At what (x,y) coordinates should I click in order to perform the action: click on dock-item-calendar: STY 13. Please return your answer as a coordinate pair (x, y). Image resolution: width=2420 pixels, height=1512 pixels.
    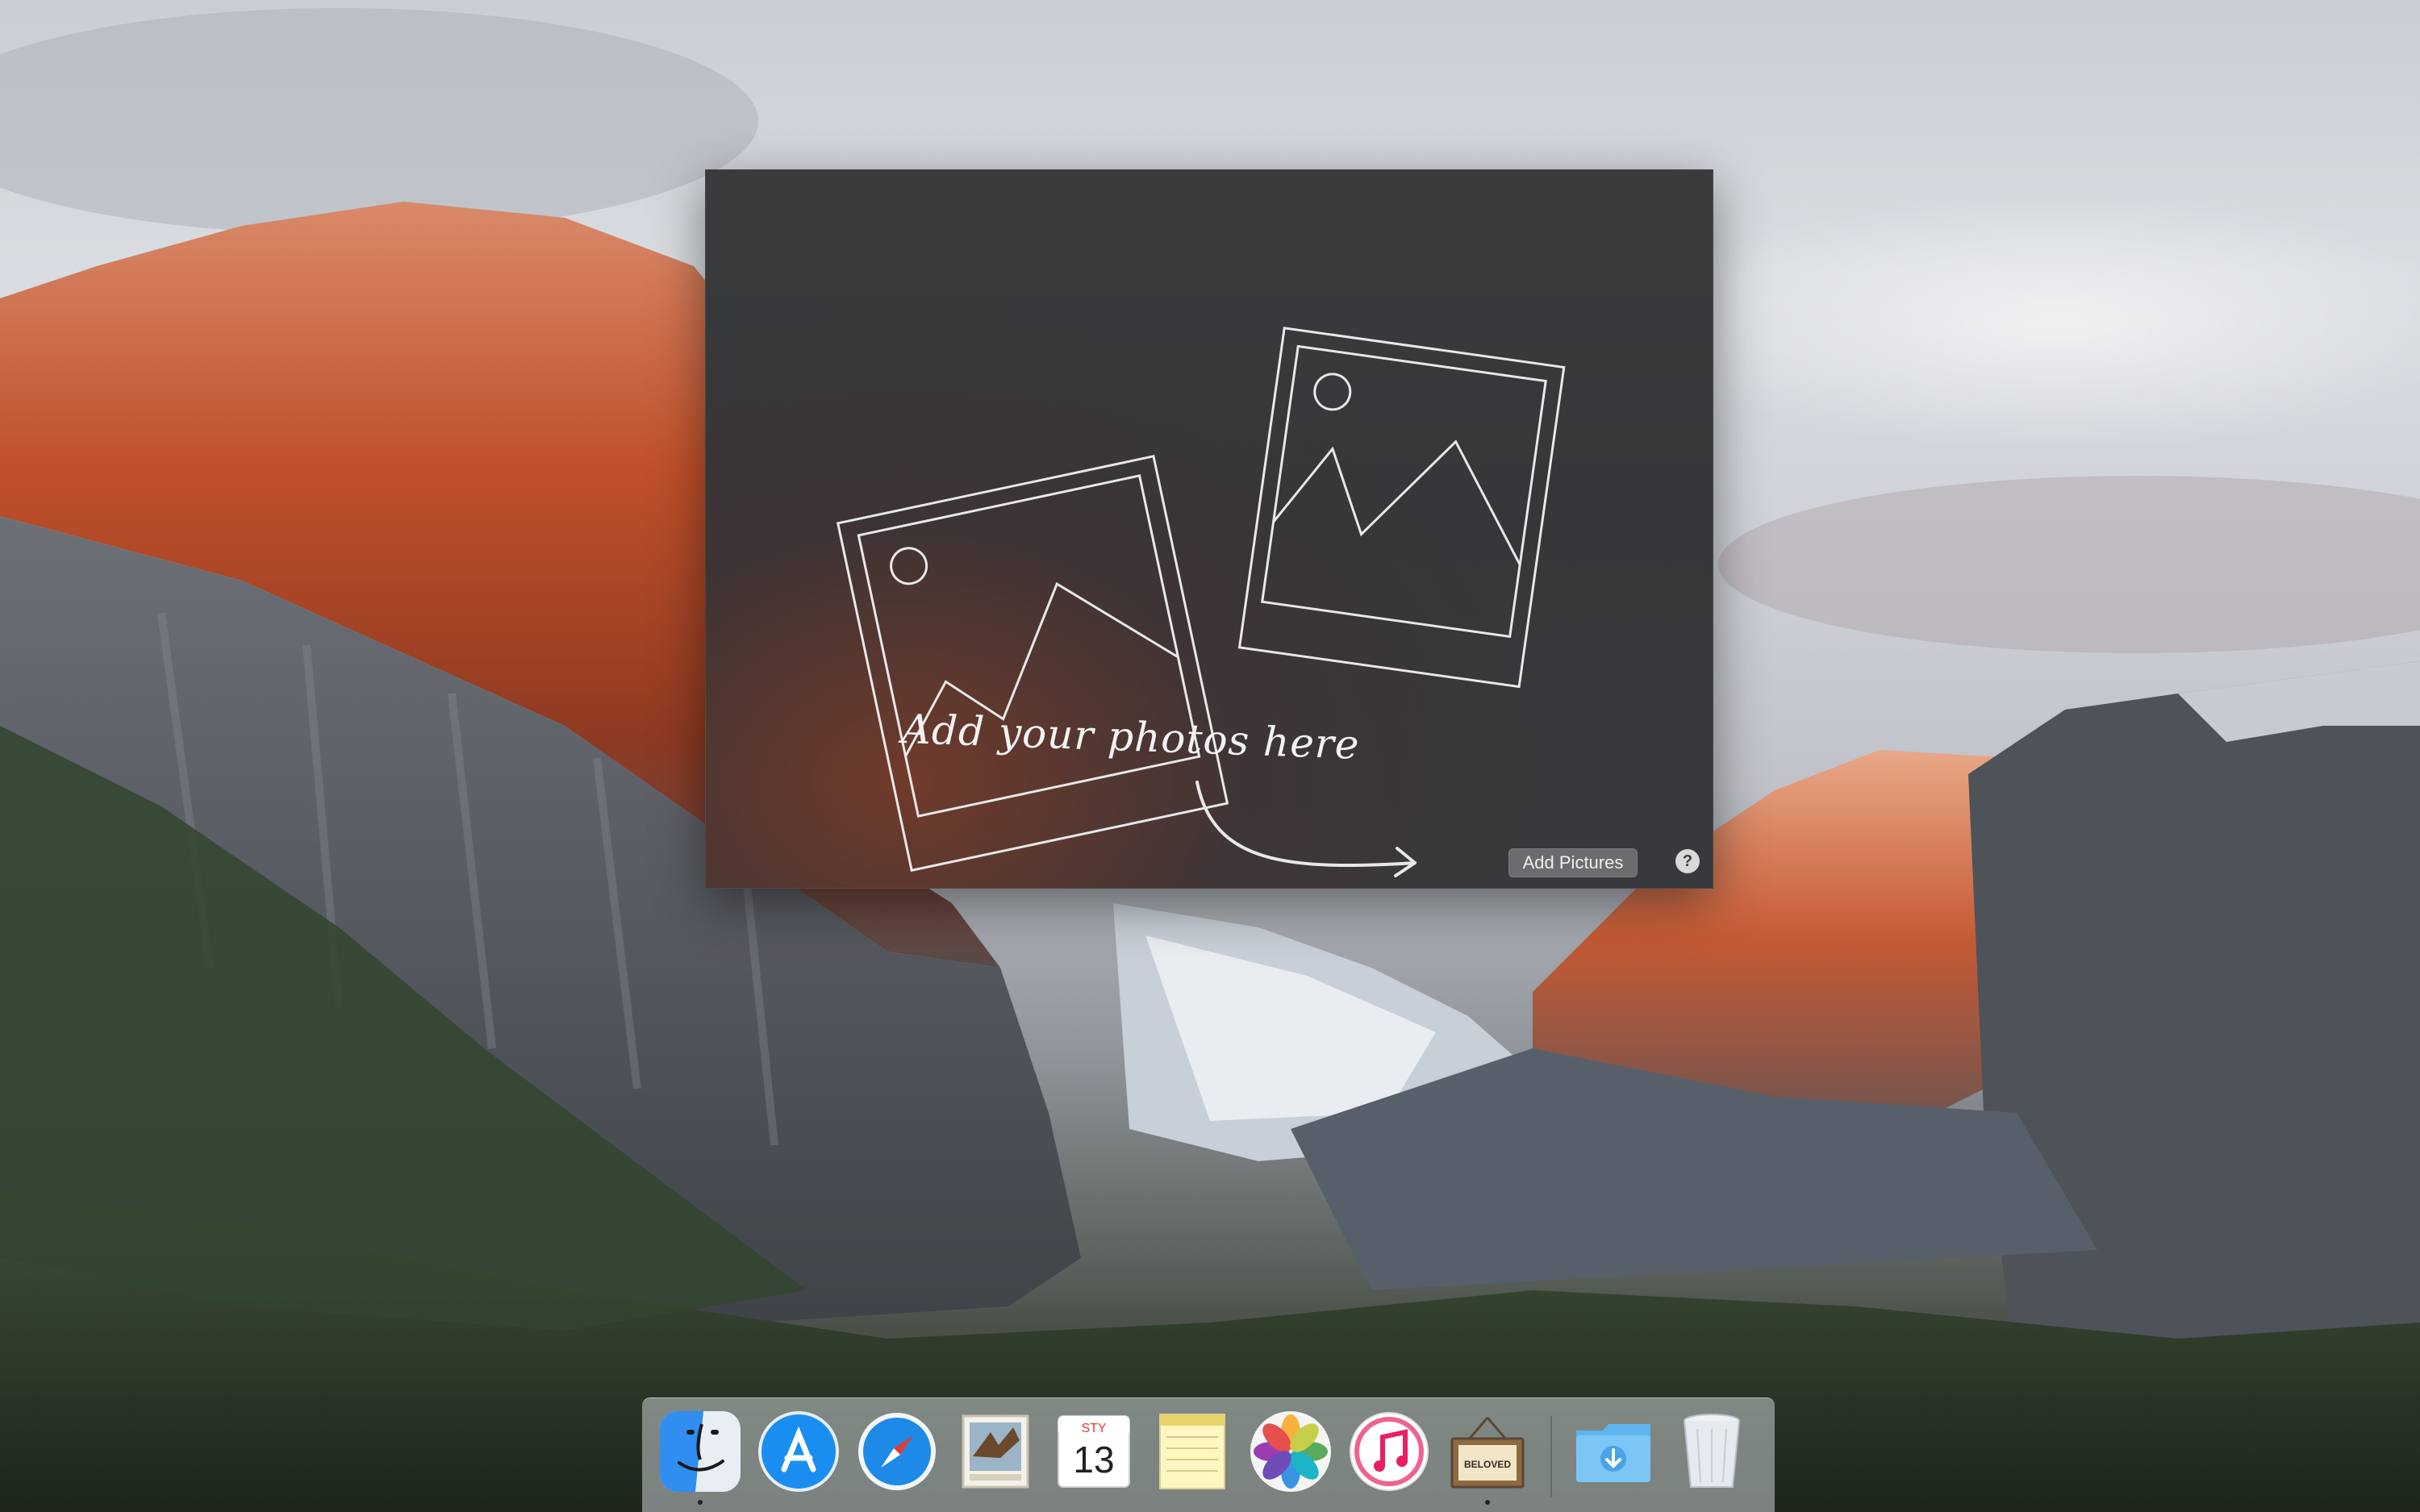
    Looking at the image, I should click on (1093, 1452).